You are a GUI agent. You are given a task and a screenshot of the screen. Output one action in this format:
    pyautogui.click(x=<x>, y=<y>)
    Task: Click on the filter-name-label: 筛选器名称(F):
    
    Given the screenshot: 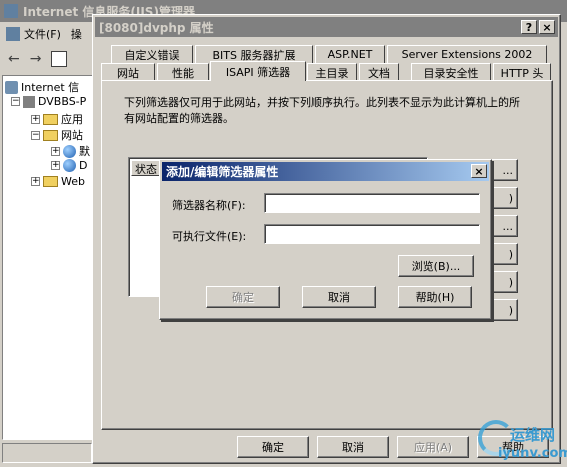 What is the action you would take?
    pyautogui.click(x=209, y=205)
    